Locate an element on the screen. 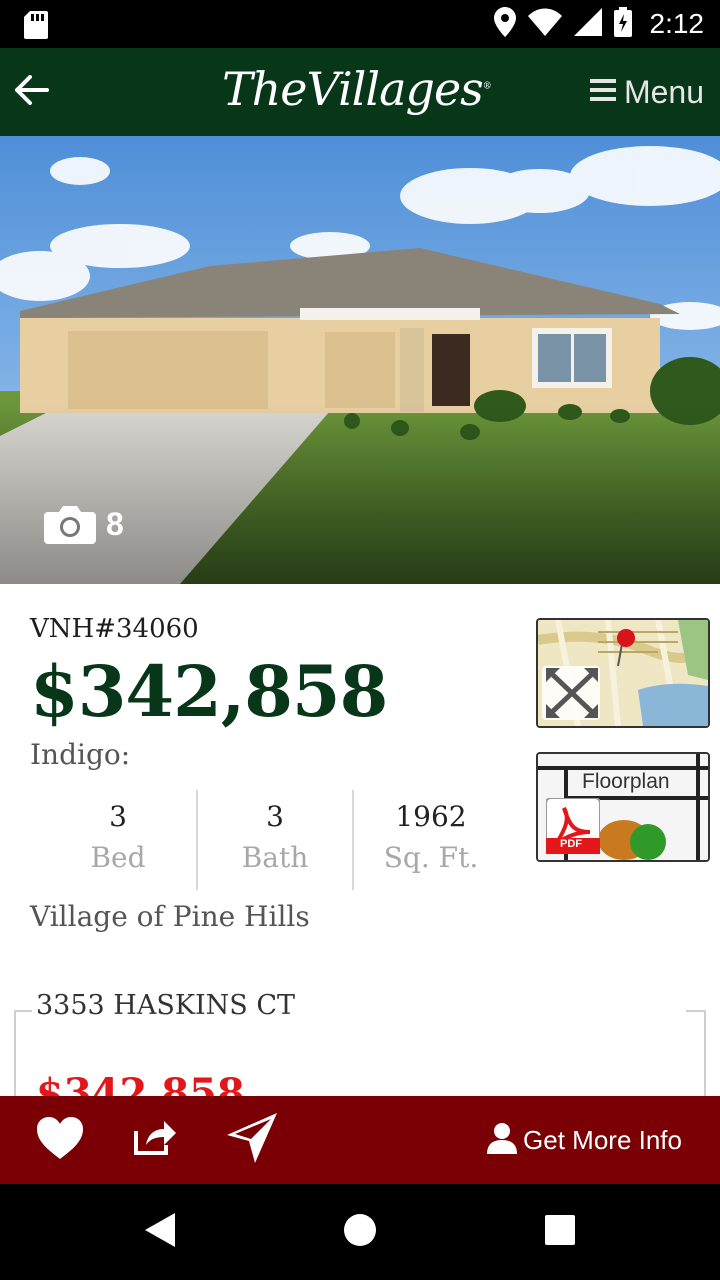 Image resolution: width=720 pixels, height=1280 pixels. system-home-button is located at coordinates (360, 1232).